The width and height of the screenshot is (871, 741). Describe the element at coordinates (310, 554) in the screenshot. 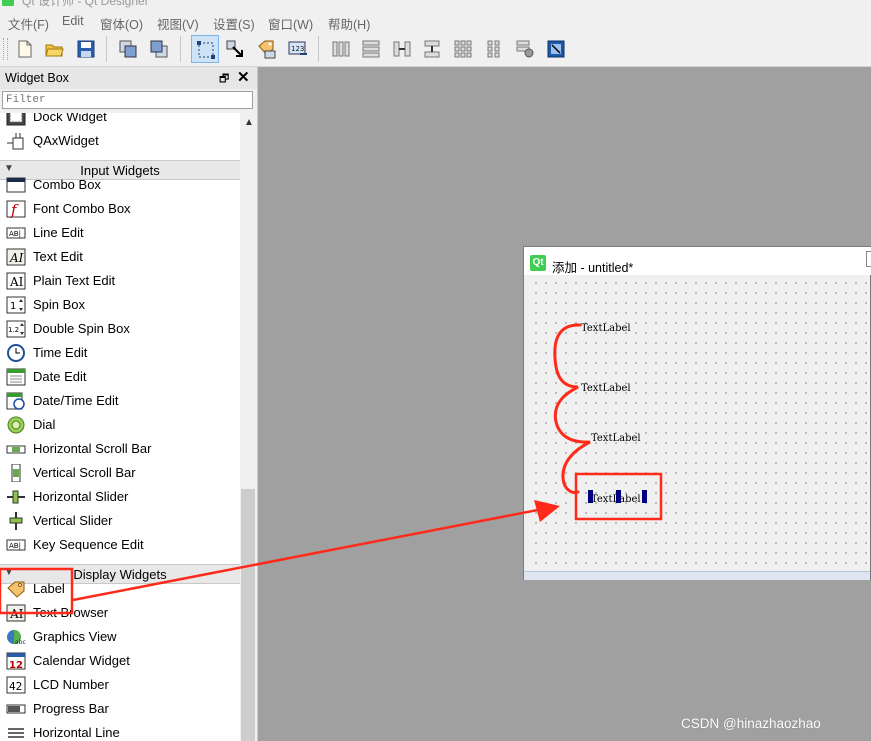

I see `drag-arrow-line` at that location.